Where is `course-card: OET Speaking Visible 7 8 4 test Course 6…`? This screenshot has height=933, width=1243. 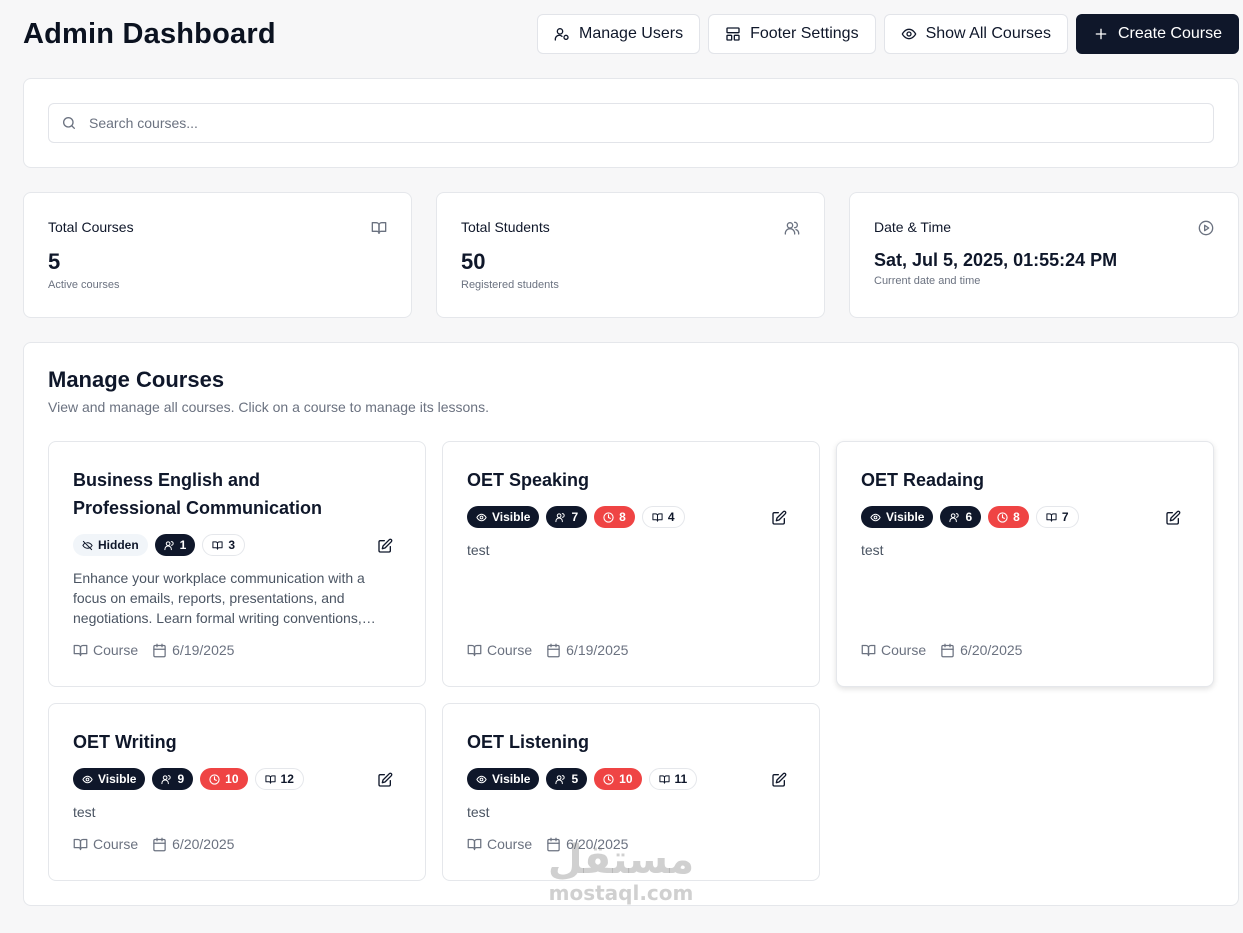
course-card: OET Speaking Visible 7 8 4 test Course 6… is located at coordinates (631, 564).